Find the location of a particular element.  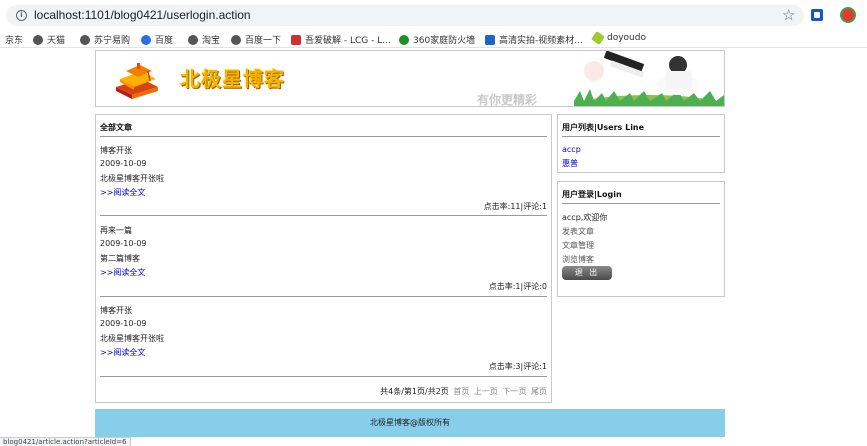

bookmark-tmall: 天猫 is located at coordinates (49, 39).